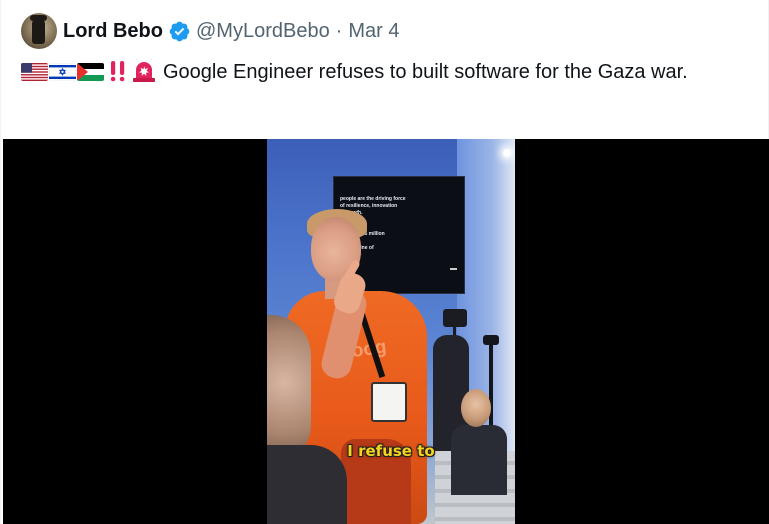  I want to click on video-caption: I refuse to, so click(391, 451).